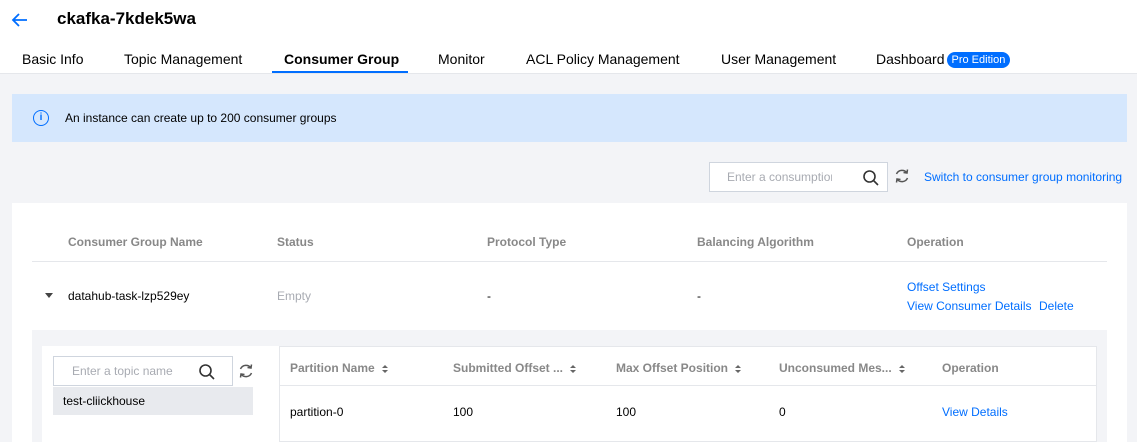 The image size is (1137, 442). I want to click on topic-search-input: Enter a topic name, so click(143, 371).